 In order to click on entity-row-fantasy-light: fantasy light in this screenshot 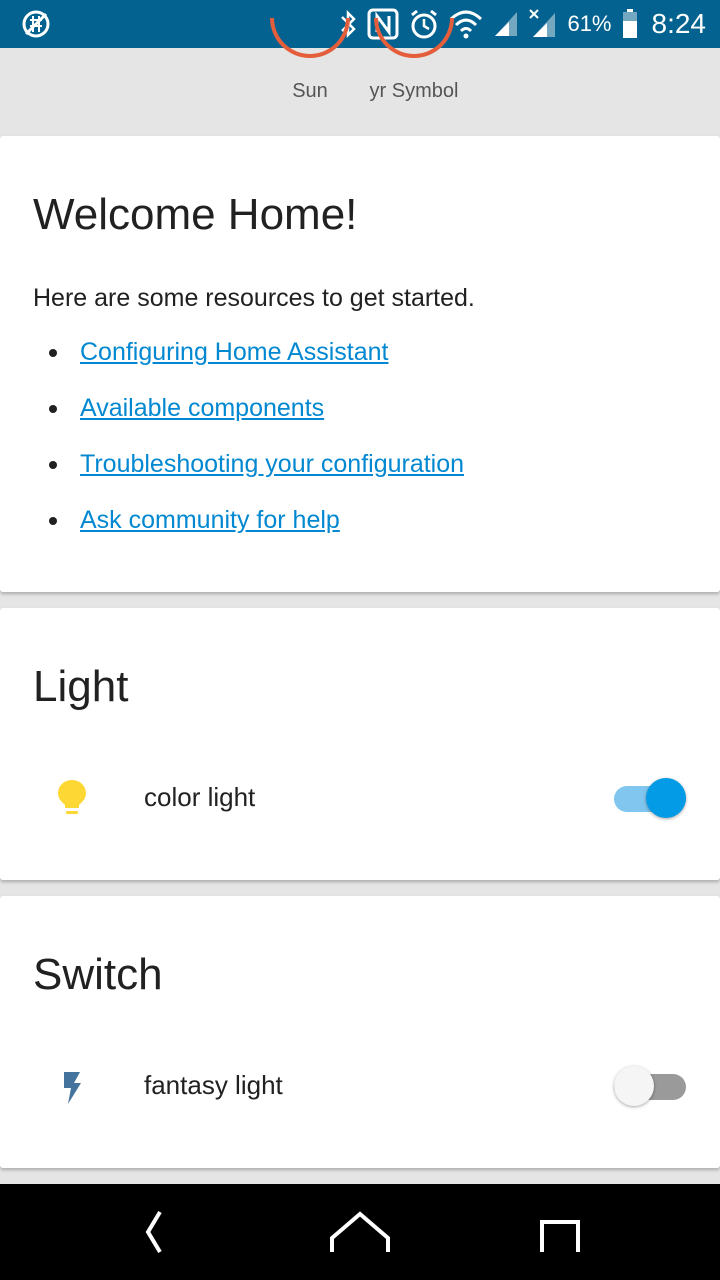, I will do `click(360, 1086)`.